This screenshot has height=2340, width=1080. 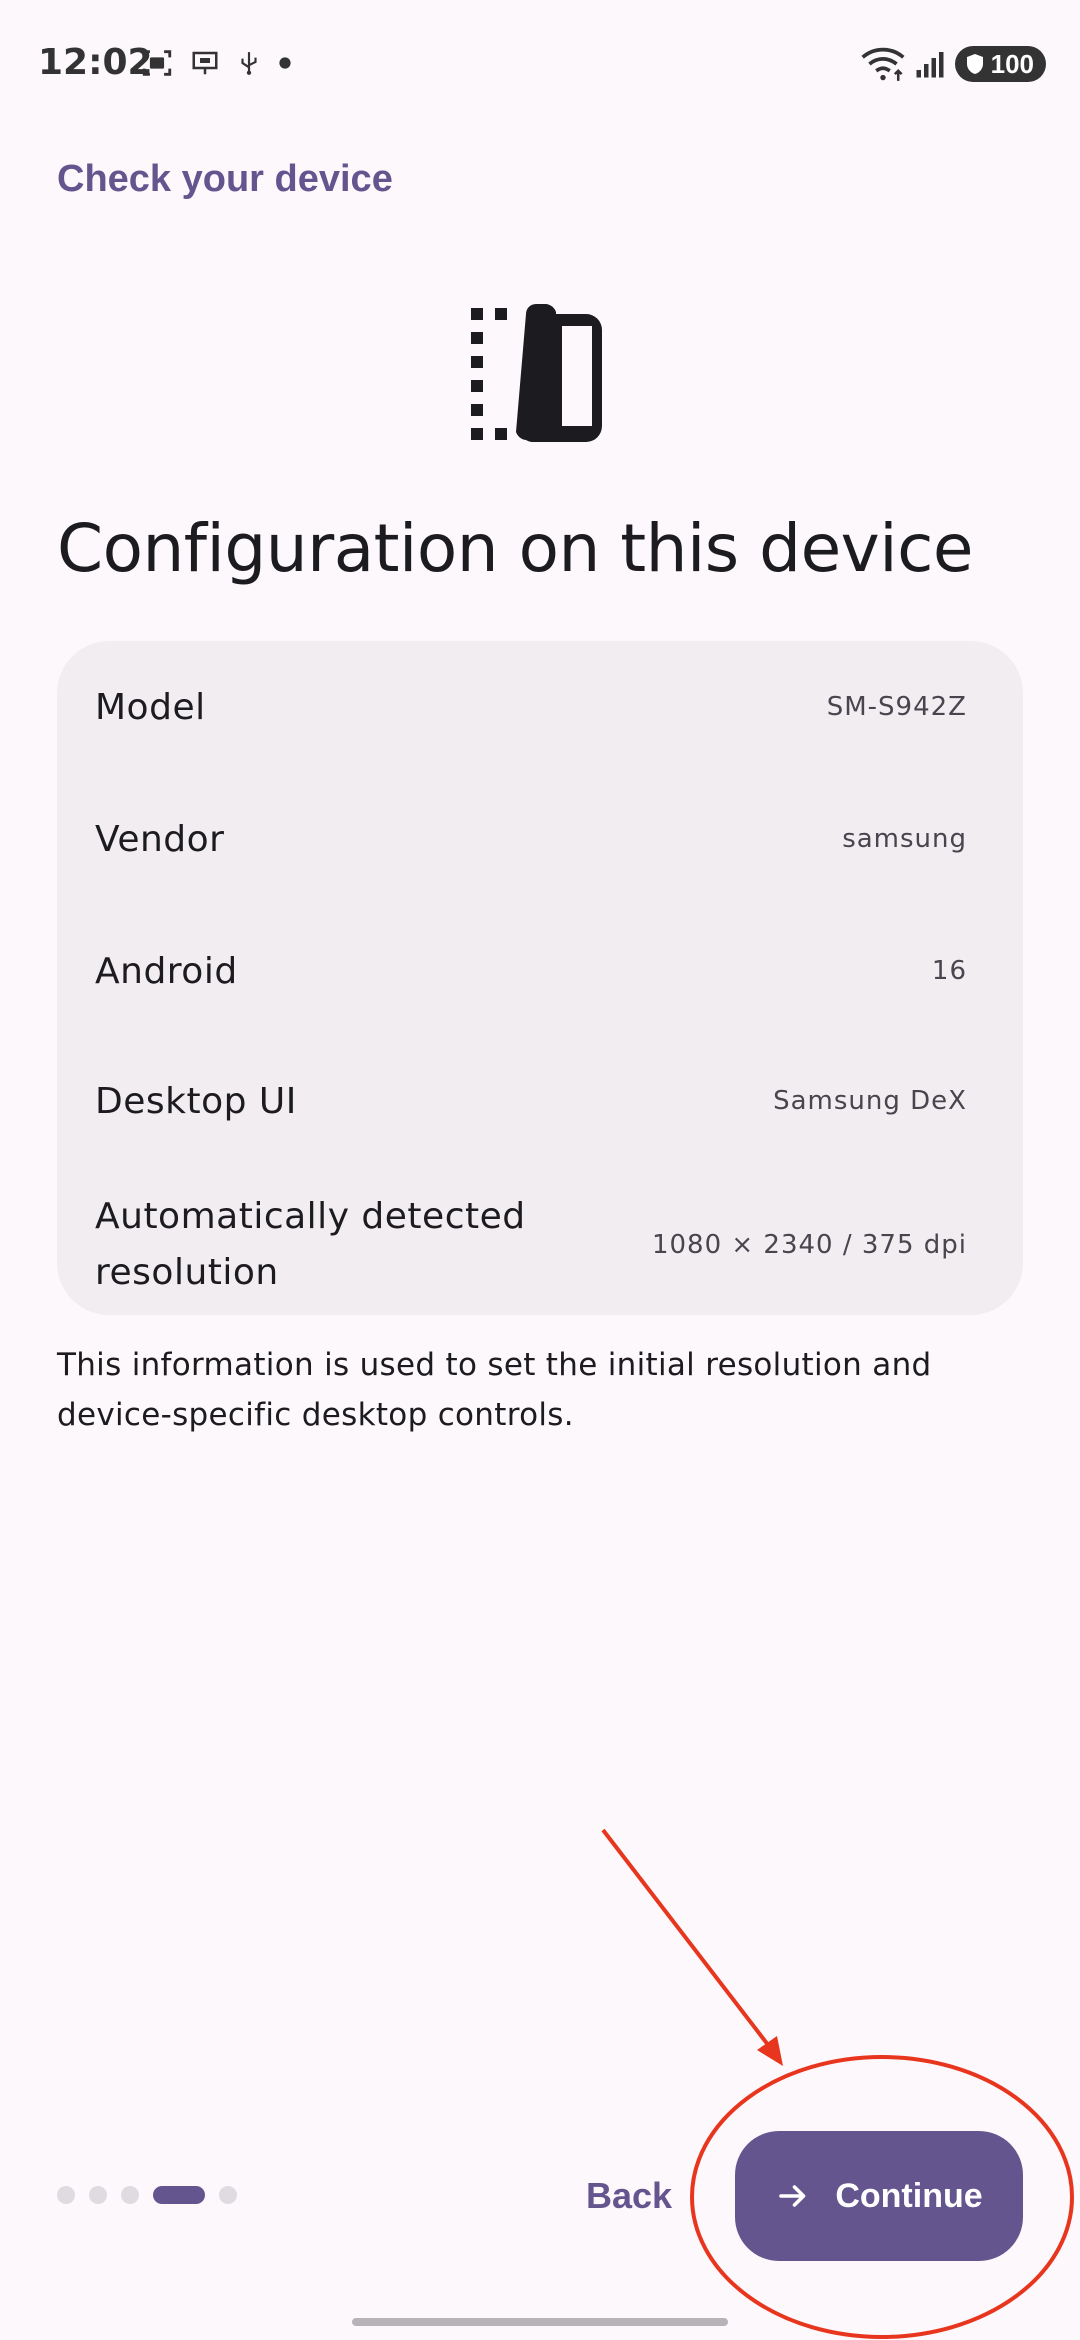 What do you see at coordinates (310, 1244) in the screenshot?
I see `config-label: Automatically detected resolution` at bounding box center [310, 1244].